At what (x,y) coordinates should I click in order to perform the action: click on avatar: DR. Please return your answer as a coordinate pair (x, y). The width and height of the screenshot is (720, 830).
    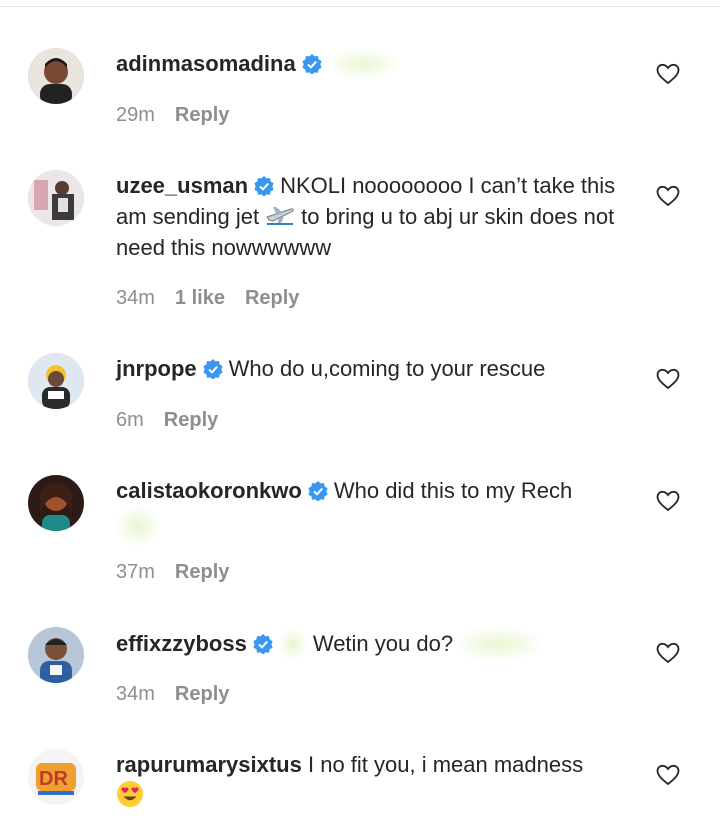
    Looking at the image, I should click on (56, 777).